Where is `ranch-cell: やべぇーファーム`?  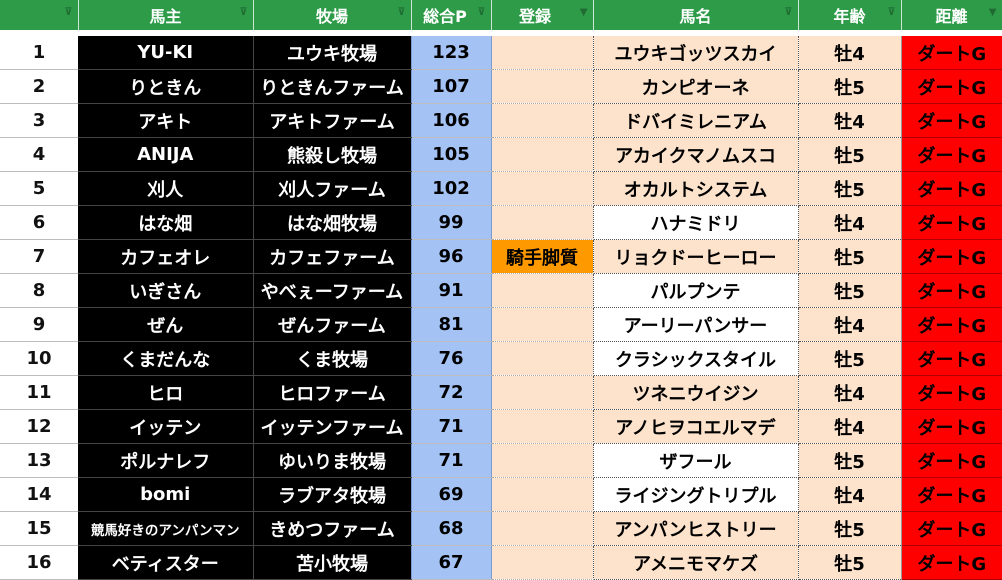
ranch-cell: やべぇーファーム is located at coordinates (332, 290).